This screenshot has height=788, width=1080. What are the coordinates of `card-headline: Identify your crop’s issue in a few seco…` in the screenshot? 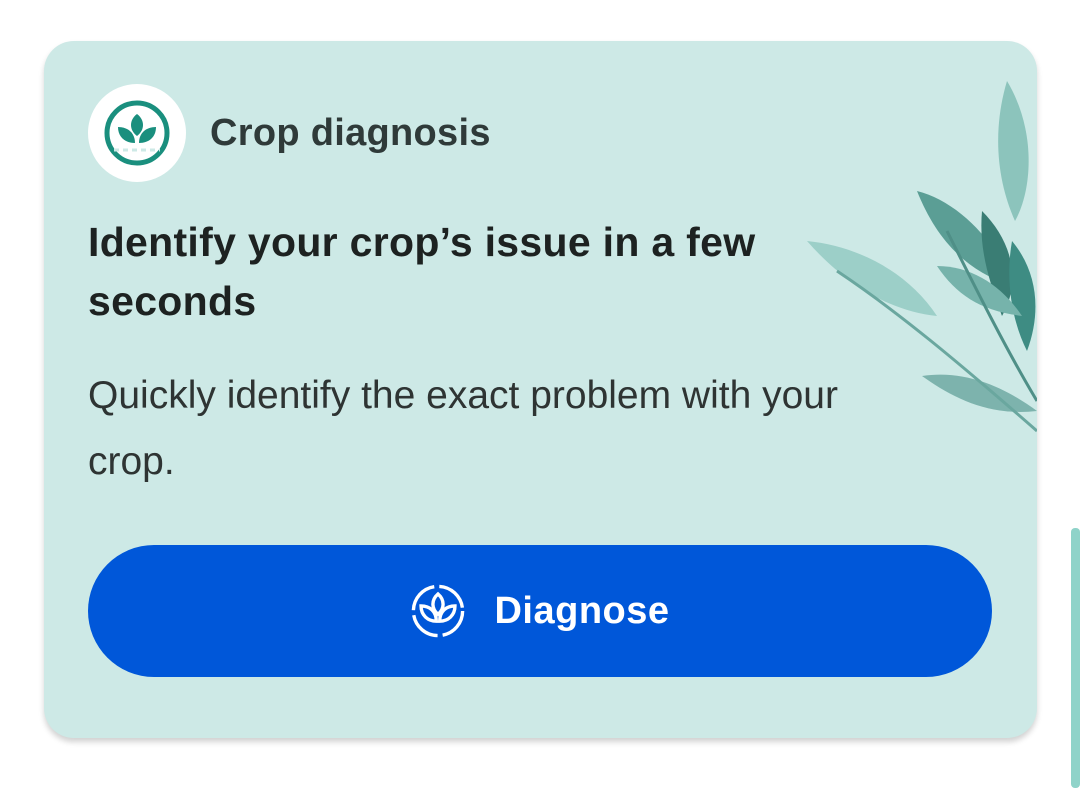 It's located at (422, 271).